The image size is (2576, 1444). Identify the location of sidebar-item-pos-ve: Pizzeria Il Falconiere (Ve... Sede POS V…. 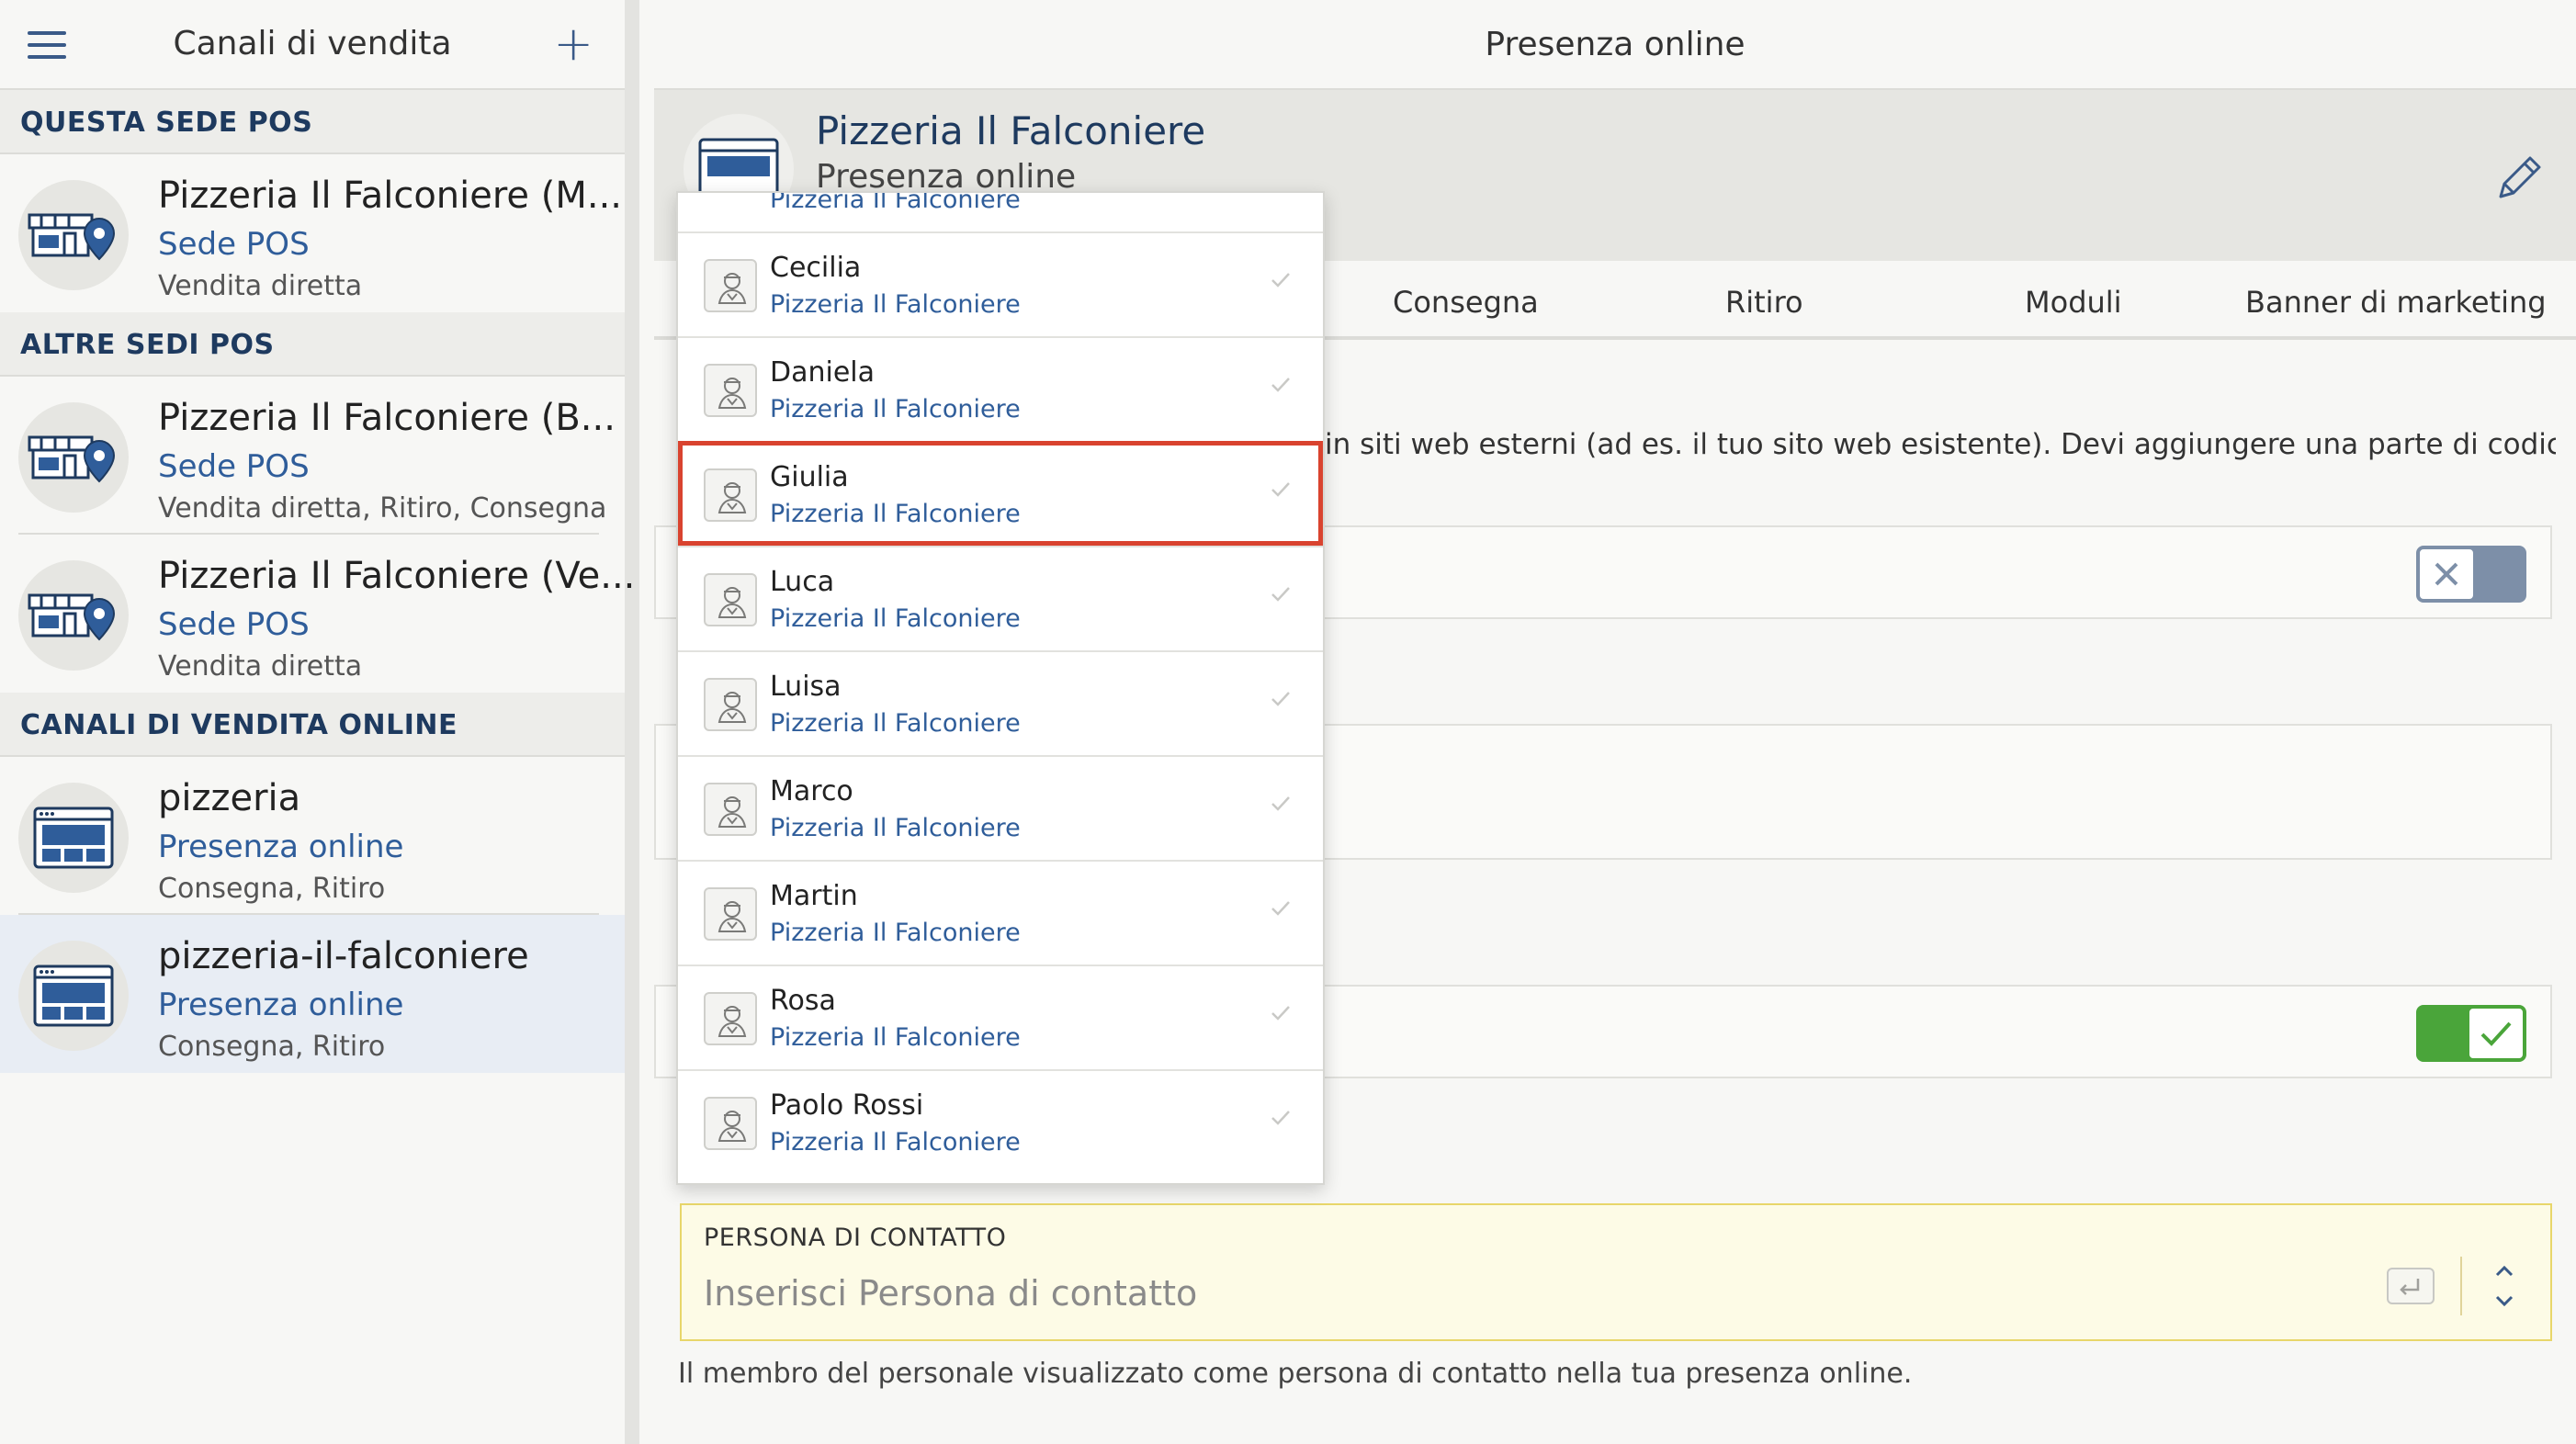
(317, 614).